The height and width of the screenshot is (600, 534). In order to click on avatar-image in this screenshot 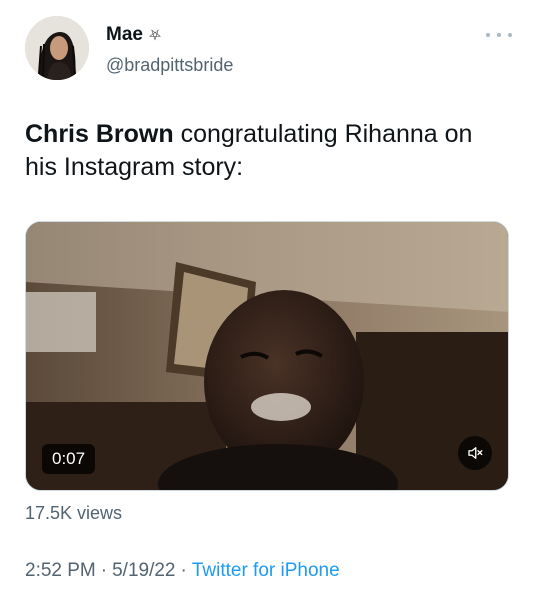, I will do `click(57, 48)`.